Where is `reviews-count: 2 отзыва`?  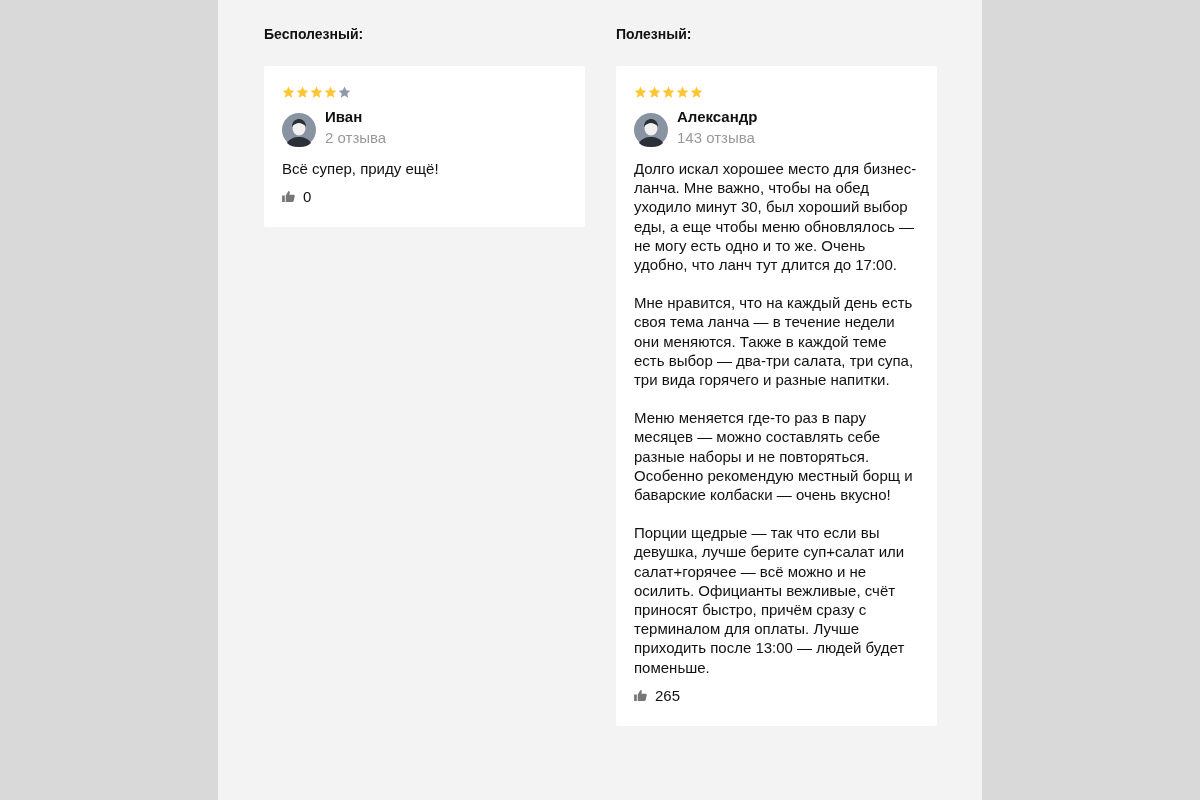
reviews-count: 2 отзыва is located at coordinates (356, 138).